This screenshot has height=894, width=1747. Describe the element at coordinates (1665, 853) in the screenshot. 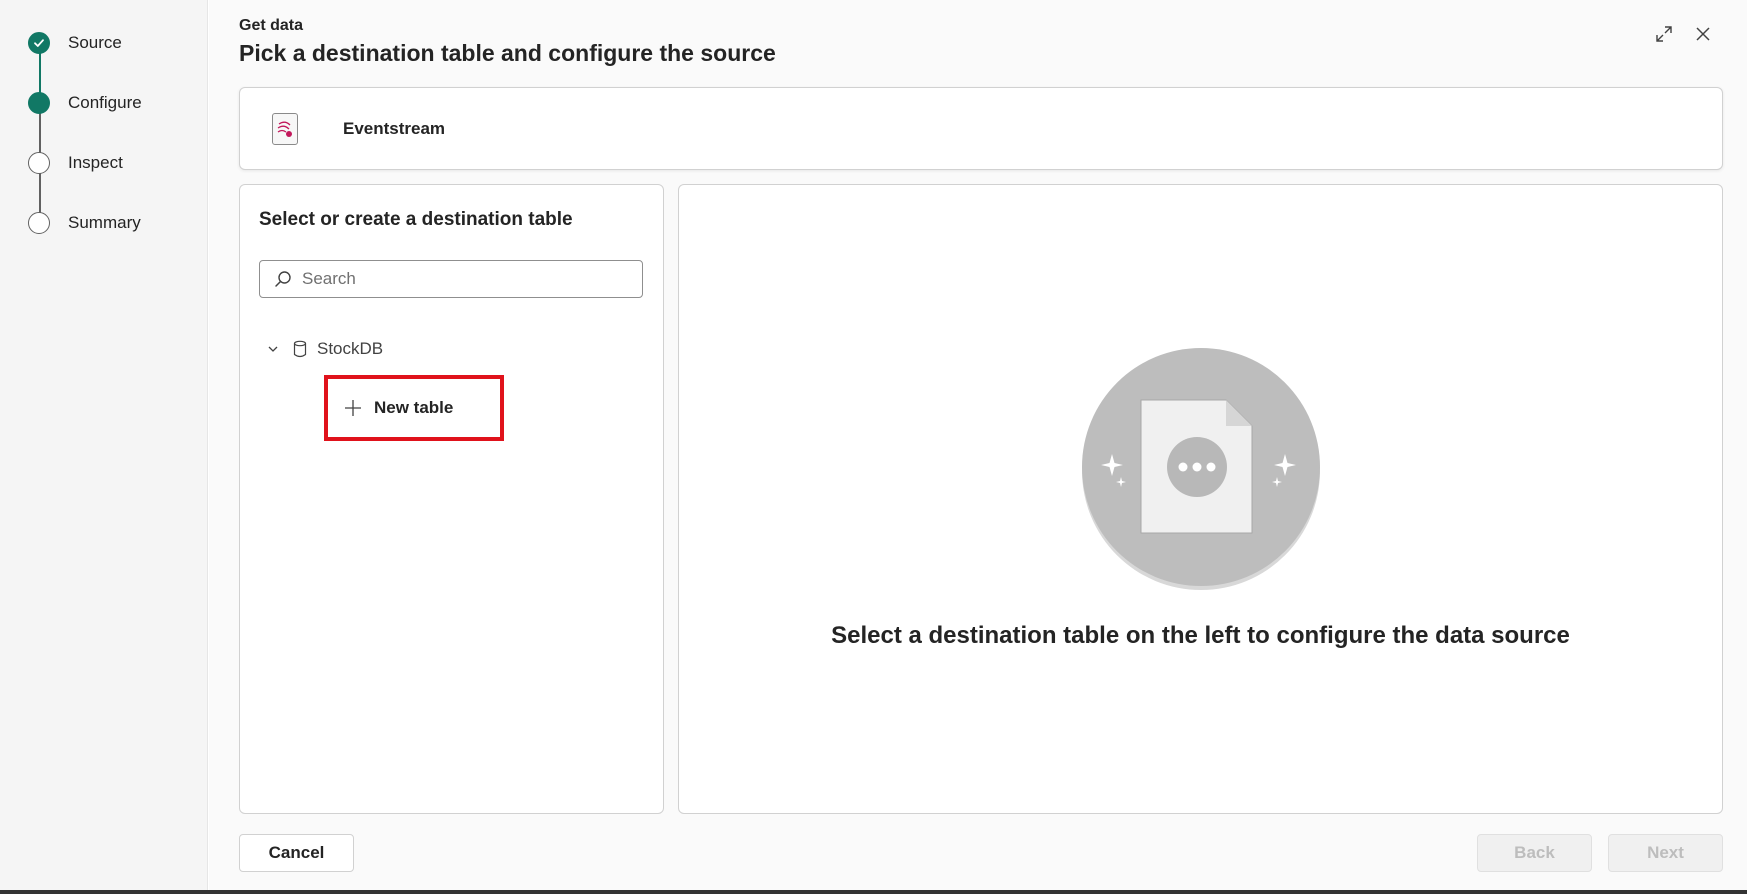

I see `next-button: Next` at that location.